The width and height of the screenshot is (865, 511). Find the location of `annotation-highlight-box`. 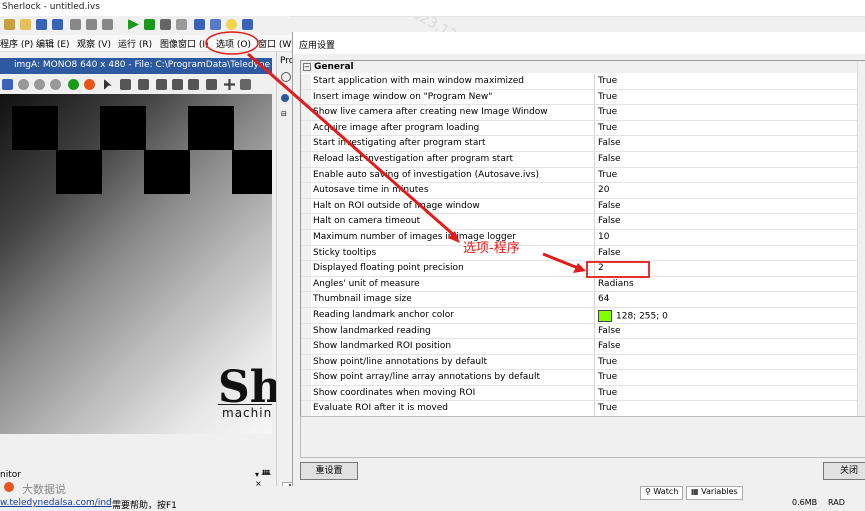

annotation-highlight-box is located at coordinates (618, 269).